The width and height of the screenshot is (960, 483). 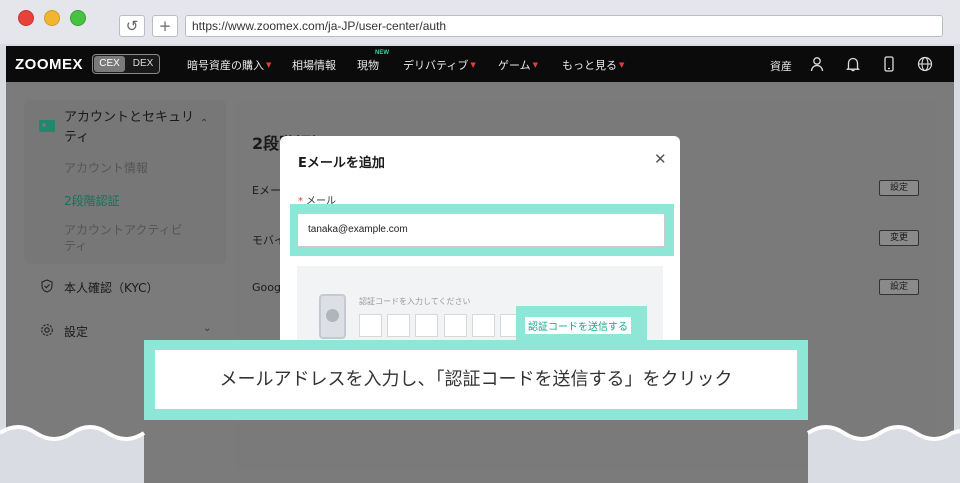 I want to click on nav-games: ゲーム ▼, so click(x=518, y=65).